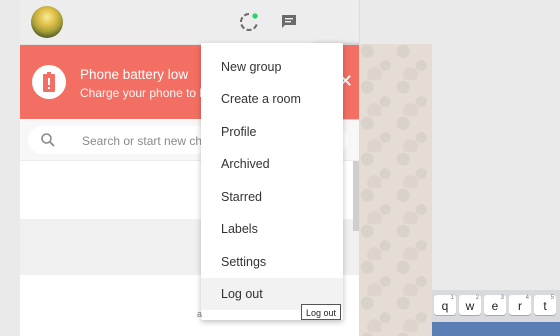 The height and width of the screenshot is (336, 560). I want to click on menu-item-starred: Starred, so click(272, 197).